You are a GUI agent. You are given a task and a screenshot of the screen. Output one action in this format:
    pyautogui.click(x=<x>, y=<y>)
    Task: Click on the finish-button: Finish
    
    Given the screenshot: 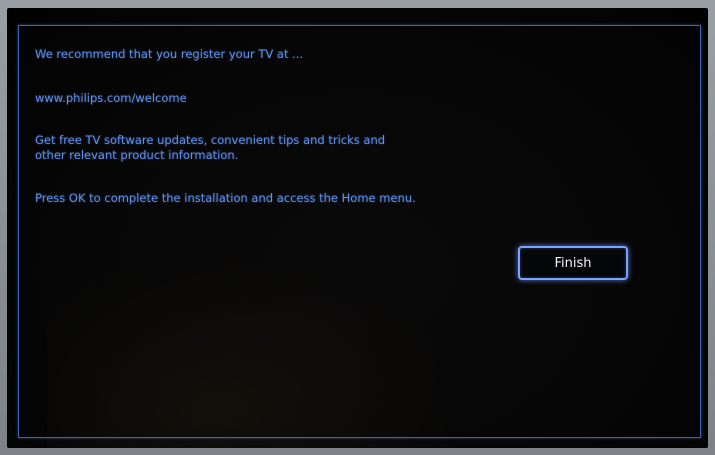 What is the action you would take?
    pyautogui.click(x=573, y=263)
    